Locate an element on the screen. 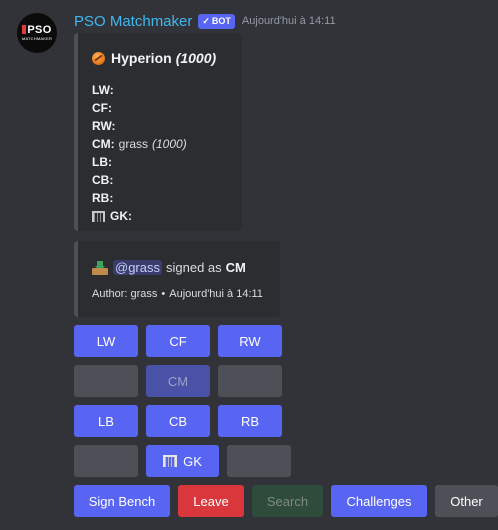 This screenshot has height=530, width=498. leave-button: Leave is located at coordinates (211, 501).